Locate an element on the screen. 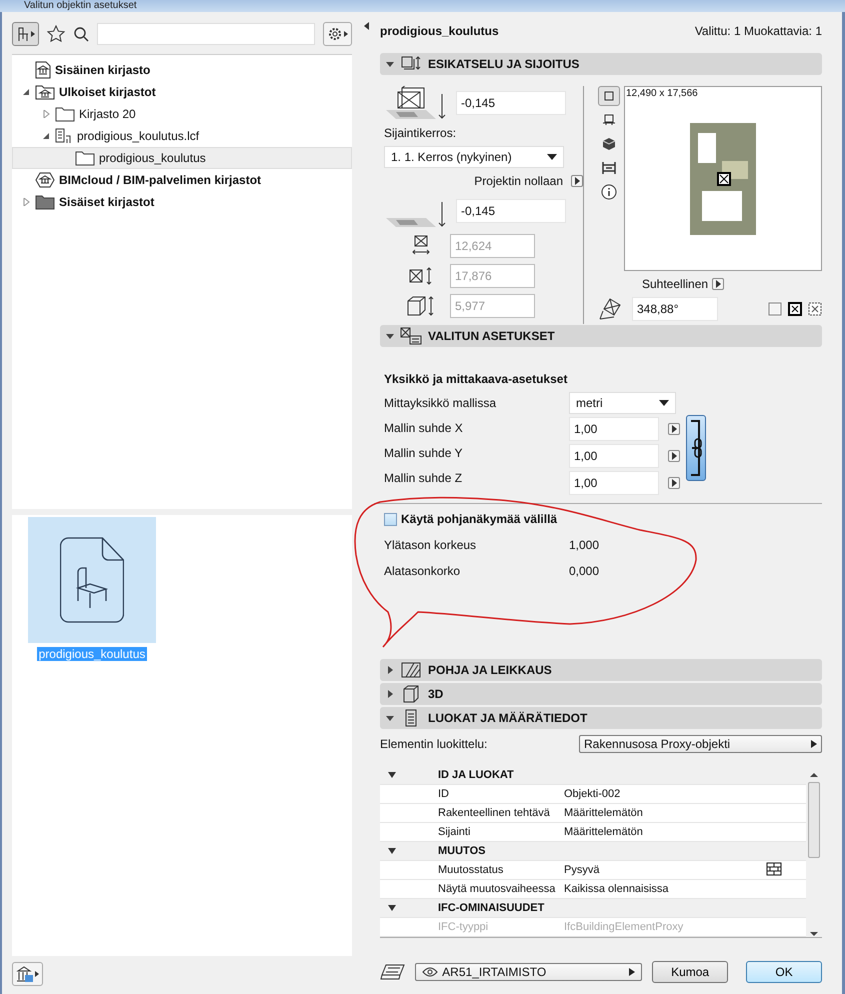 This screenshot has width=845, height=994. property-value: Kaikissa olennaisissa is located at coordinates (617, 889).